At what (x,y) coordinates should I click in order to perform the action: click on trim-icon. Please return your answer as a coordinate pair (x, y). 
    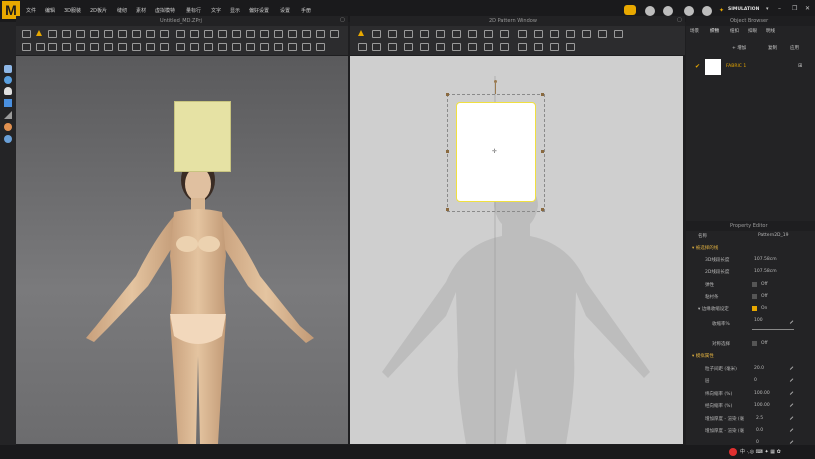
    Looking at the image, I should click on (320, 47).